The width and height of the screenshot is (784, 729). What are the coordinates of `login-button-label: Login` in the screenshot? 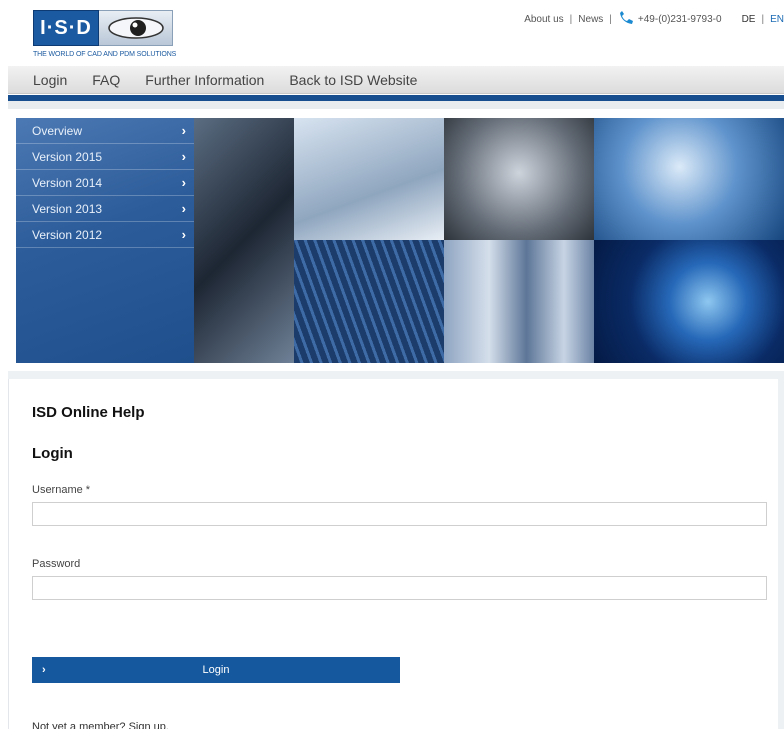 It's located at (216, 670).